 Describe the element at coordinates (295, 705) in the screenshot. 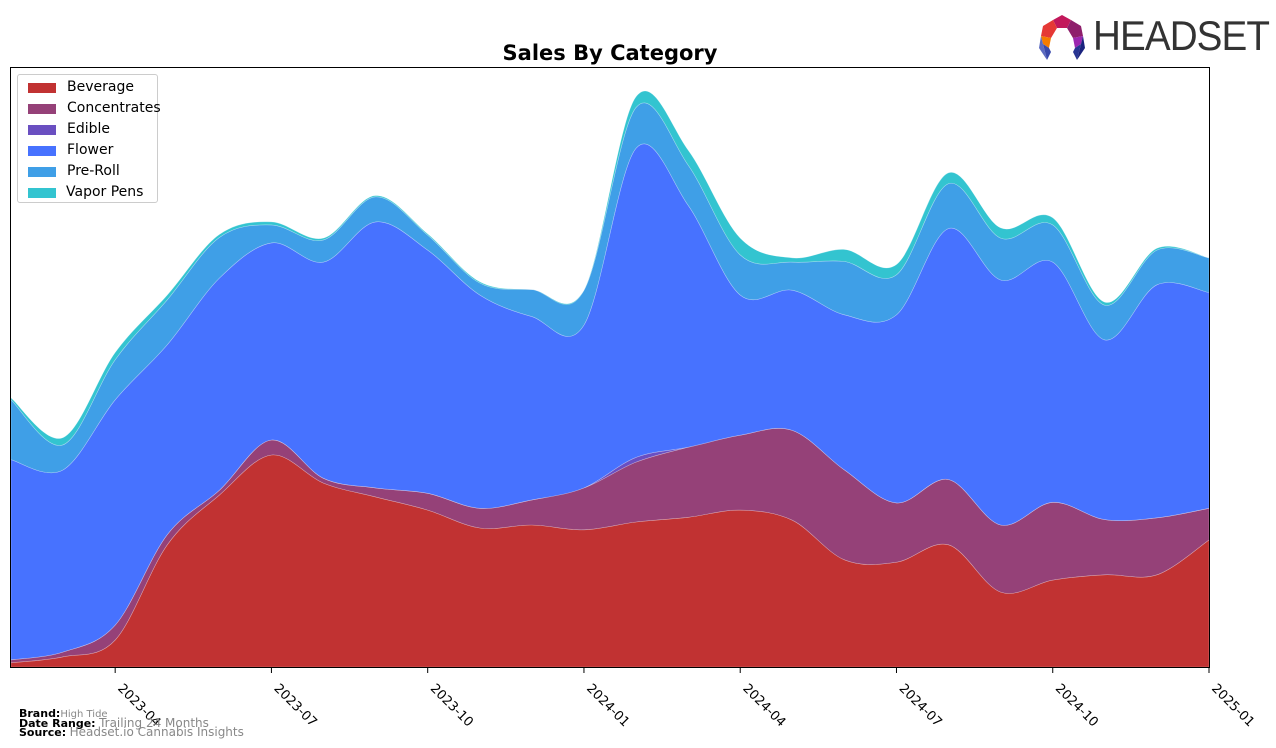

I see `x-tick-label: 2023-07` at that location.